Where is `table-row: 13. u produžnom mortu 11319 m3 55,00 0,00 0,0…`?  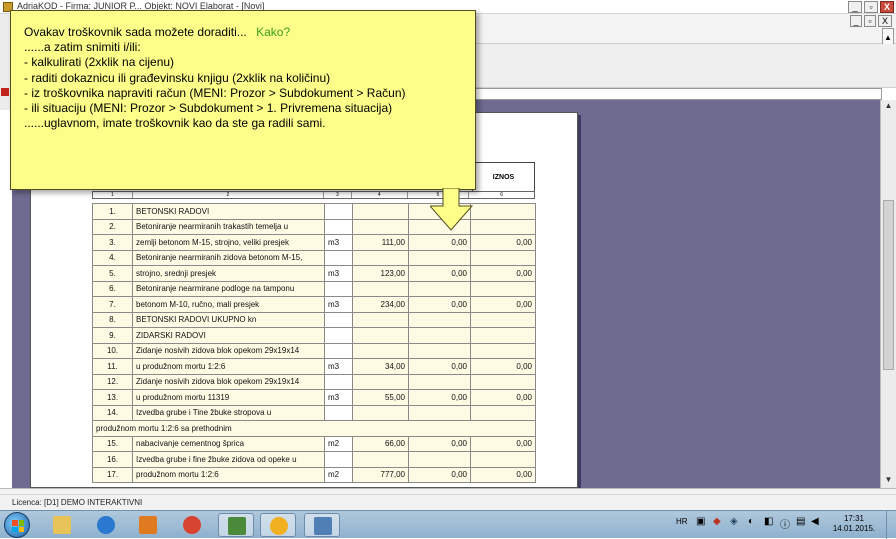
table-row: 13. u produžnom mortu 11319 m3 55,00 0,00 0,0… is located at coordinates (314, 397).